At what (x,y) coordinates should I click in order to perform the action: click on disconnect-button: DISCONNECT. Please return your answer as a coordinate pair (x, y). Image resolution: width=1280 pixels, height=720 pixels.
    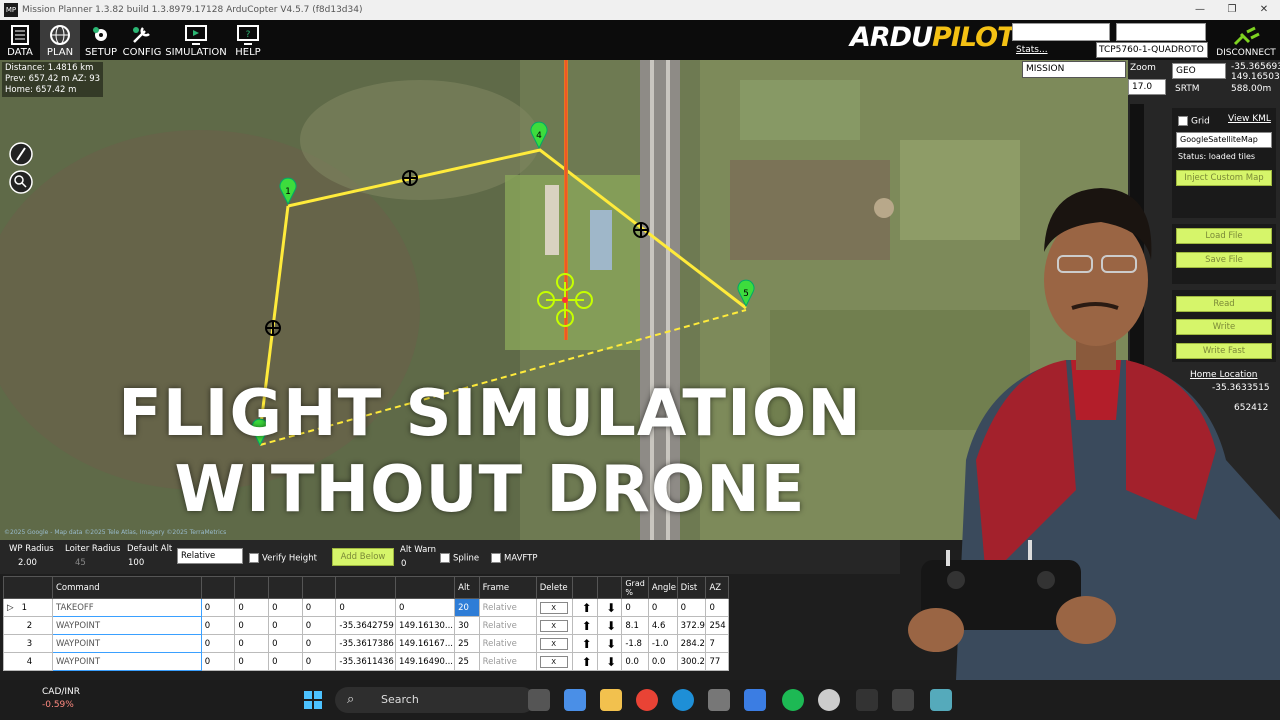
    Looking at the image, I should click on (1246, 40).